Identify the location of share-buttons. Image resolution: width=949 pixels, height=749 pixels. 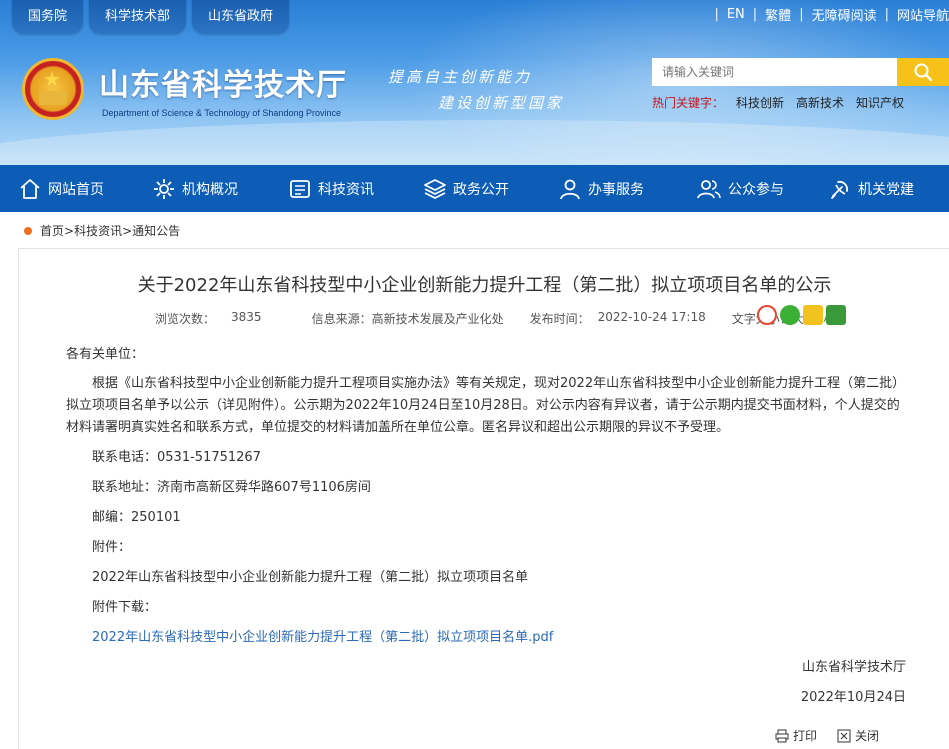
(801, 315).